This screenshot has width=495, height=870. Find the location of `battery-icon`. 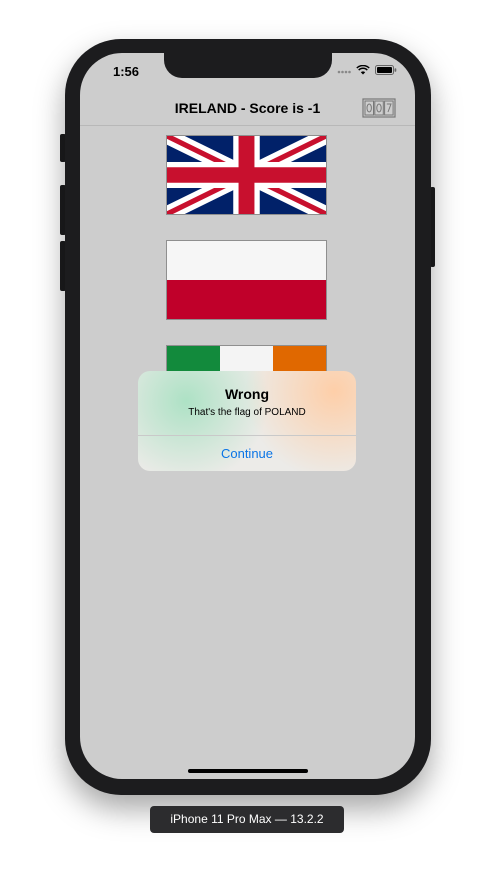

battery-icon is located at coordinates (386, 70).